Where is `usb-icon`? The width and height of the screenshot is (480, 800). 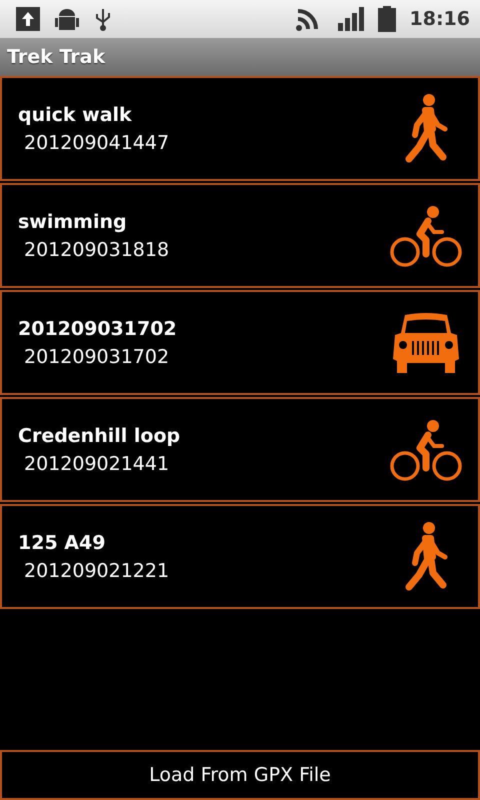 usb-icon is located at coordinates (103, 19).